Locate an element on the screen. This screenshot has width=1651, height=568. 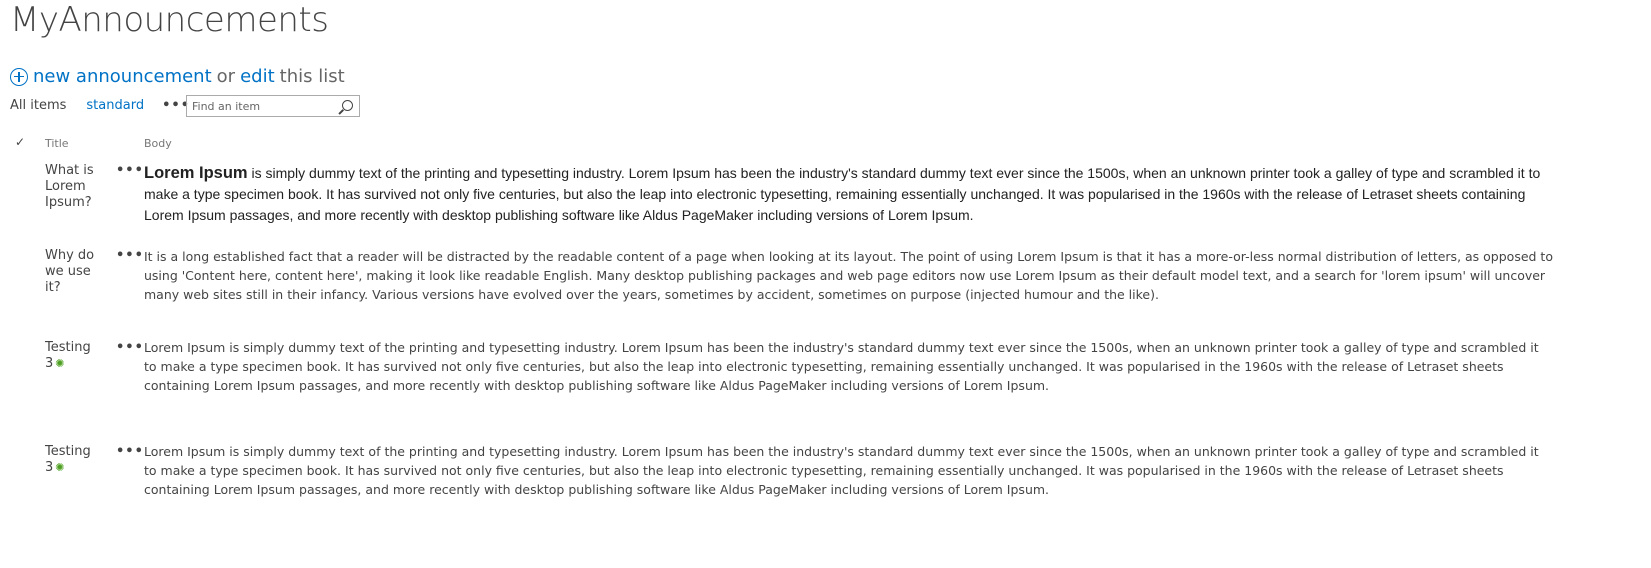
command-bar: new announcement or edit this list is located at coordinates (177, 76).